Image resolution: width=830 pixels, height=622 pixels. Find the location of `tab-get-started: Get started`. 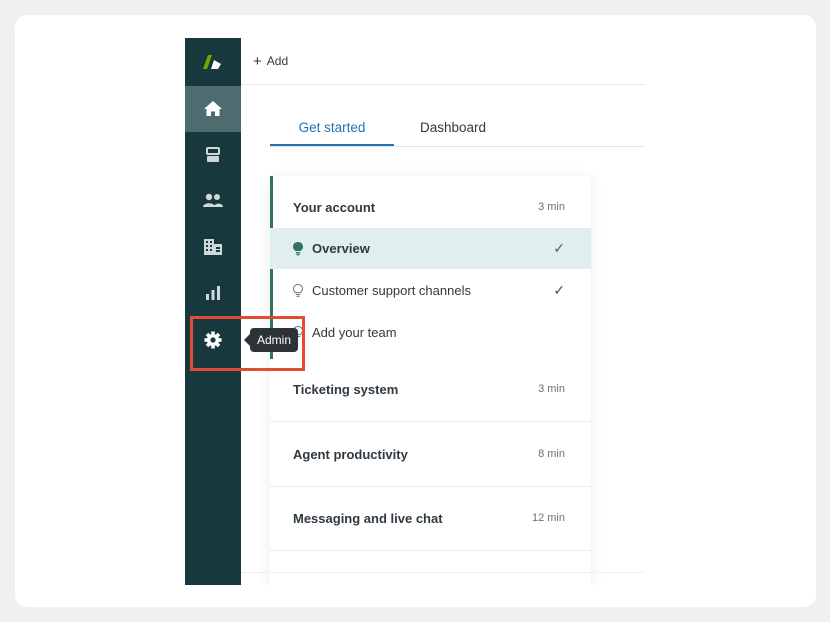

tab-get-started: Get started is located at coordinates (332, 128).